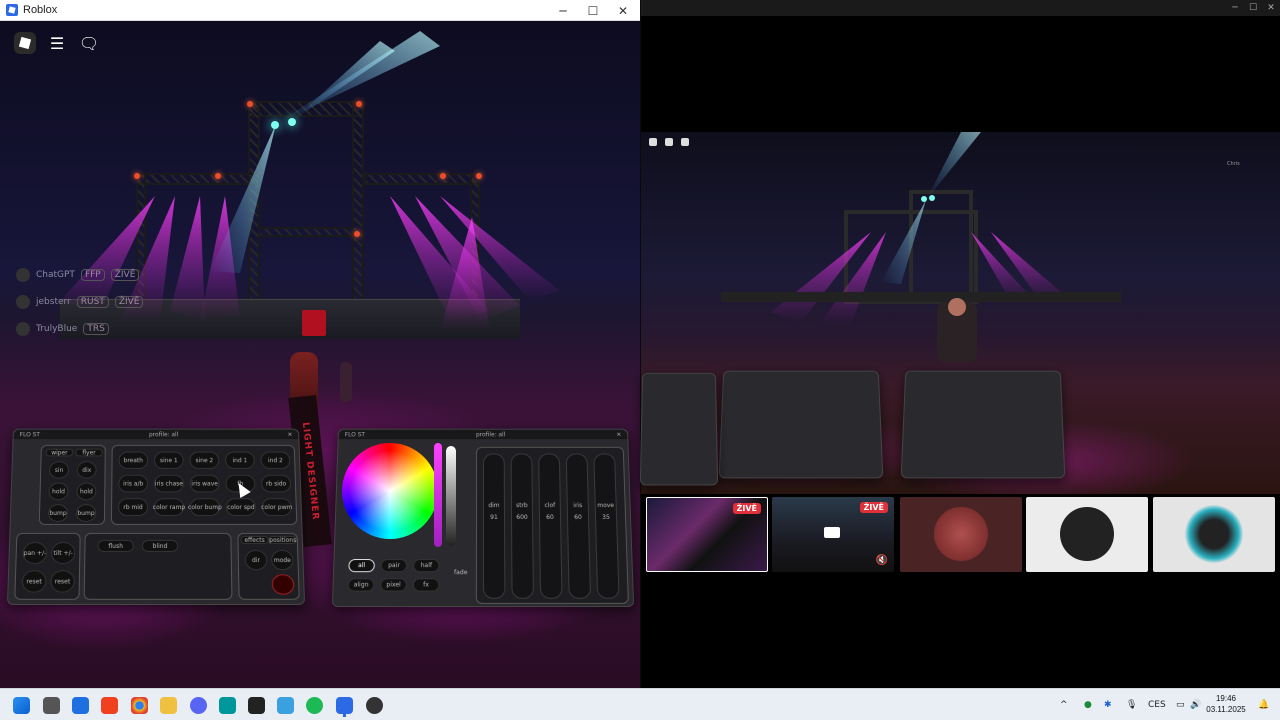 This screenshot has height=720, width=1280. I want to click on chrome-icon, so click(139, 705).